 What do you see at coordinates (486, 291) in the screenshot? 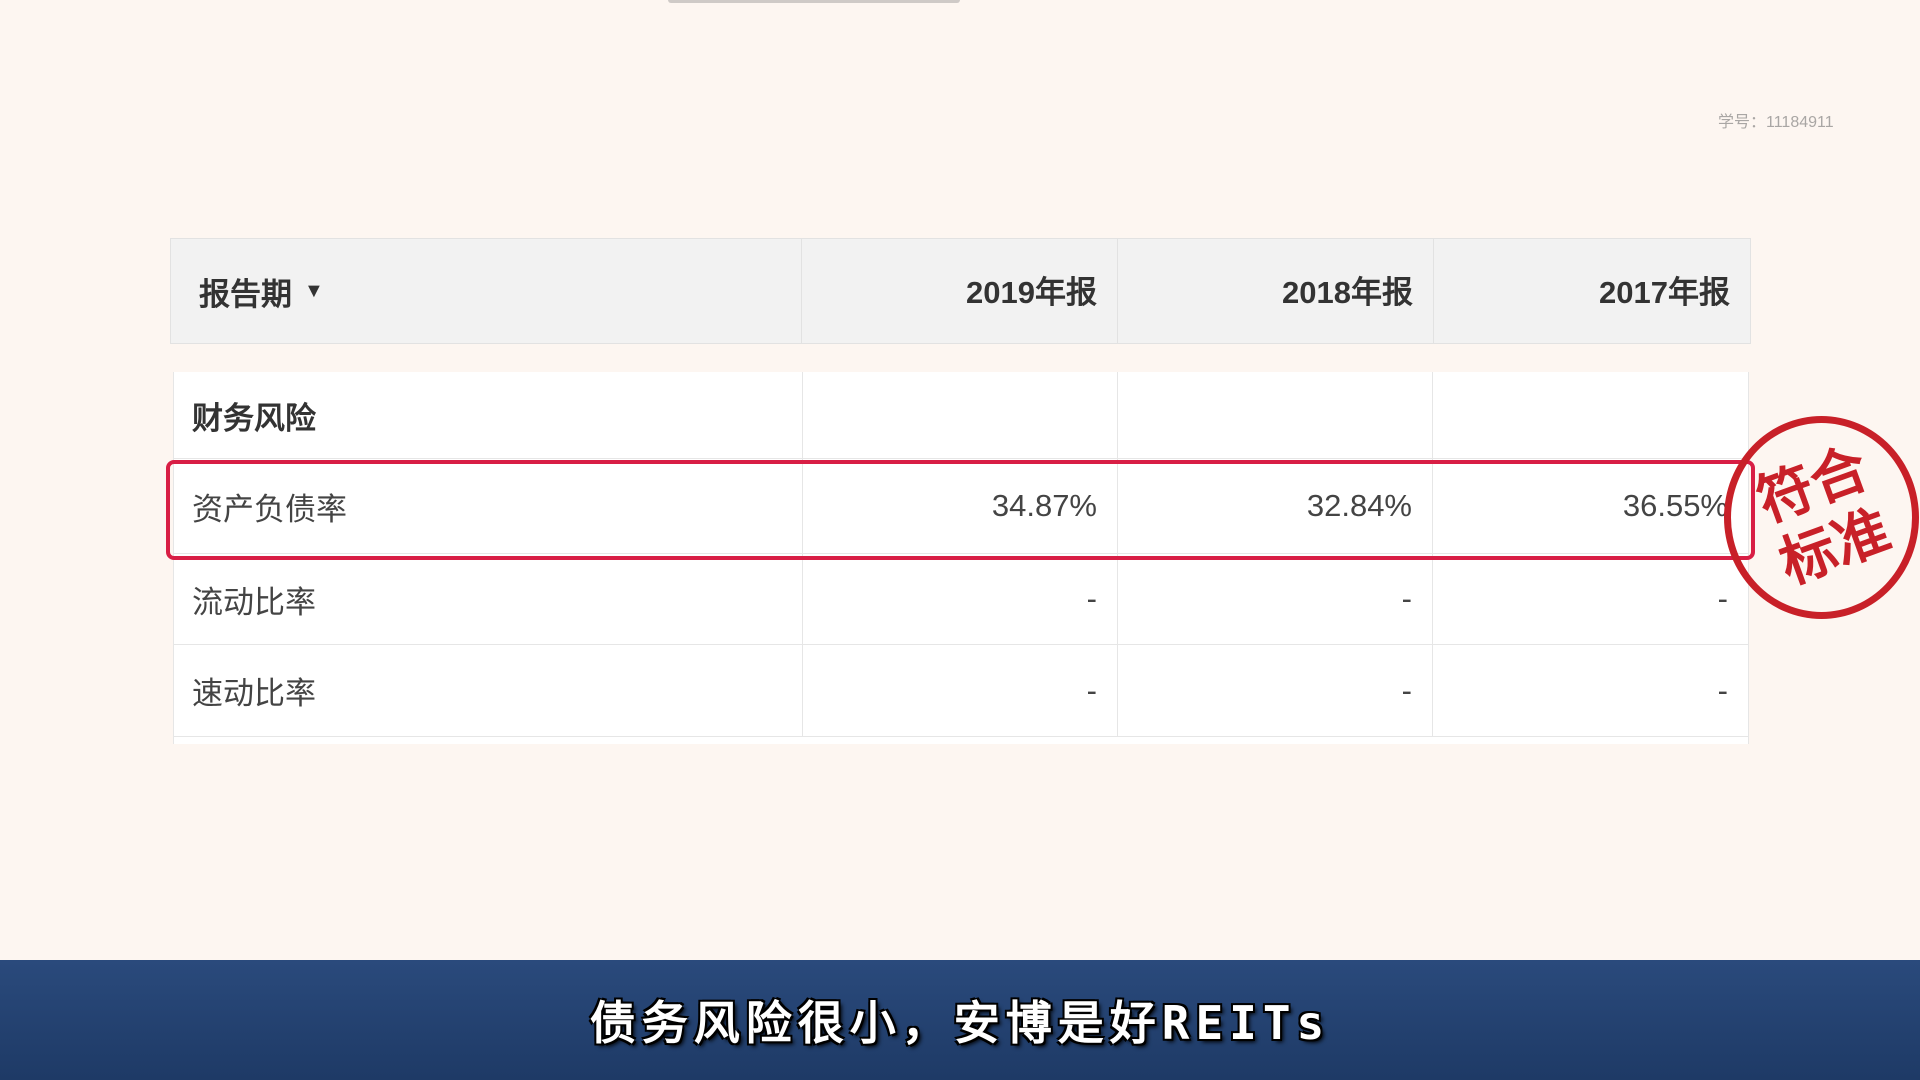
I see `report-period-dropdown: 报告期 ▼` at bounding box center [486, 291].